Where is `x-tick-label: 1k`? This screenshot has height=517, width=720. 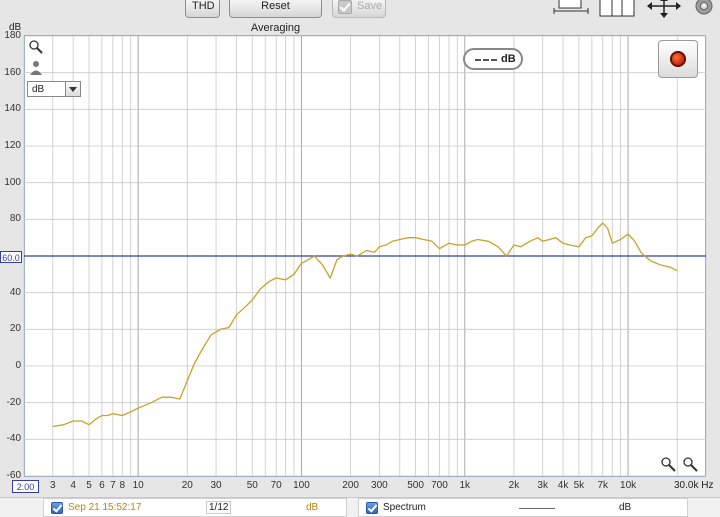
x-tick-label: 1k is located at coordinates (465, 485).